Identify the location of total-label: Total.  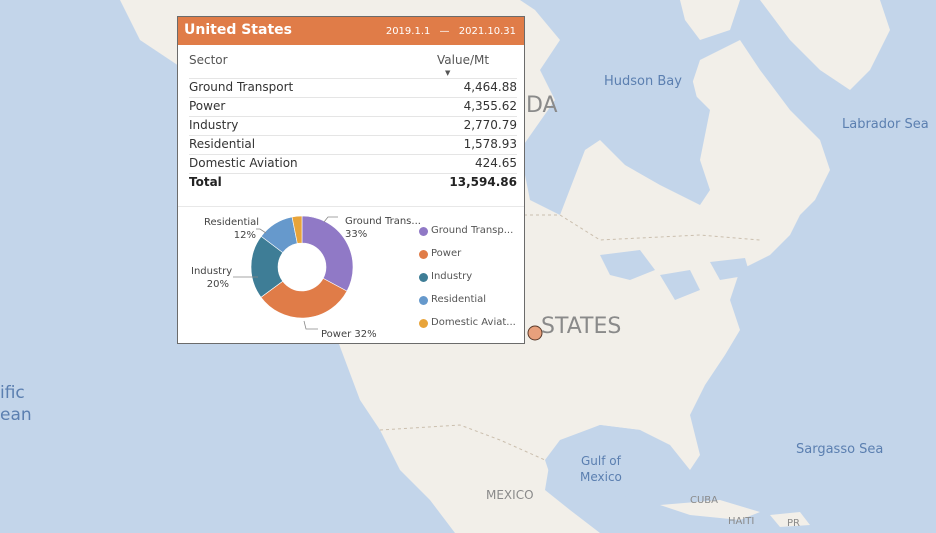
(205, 182).